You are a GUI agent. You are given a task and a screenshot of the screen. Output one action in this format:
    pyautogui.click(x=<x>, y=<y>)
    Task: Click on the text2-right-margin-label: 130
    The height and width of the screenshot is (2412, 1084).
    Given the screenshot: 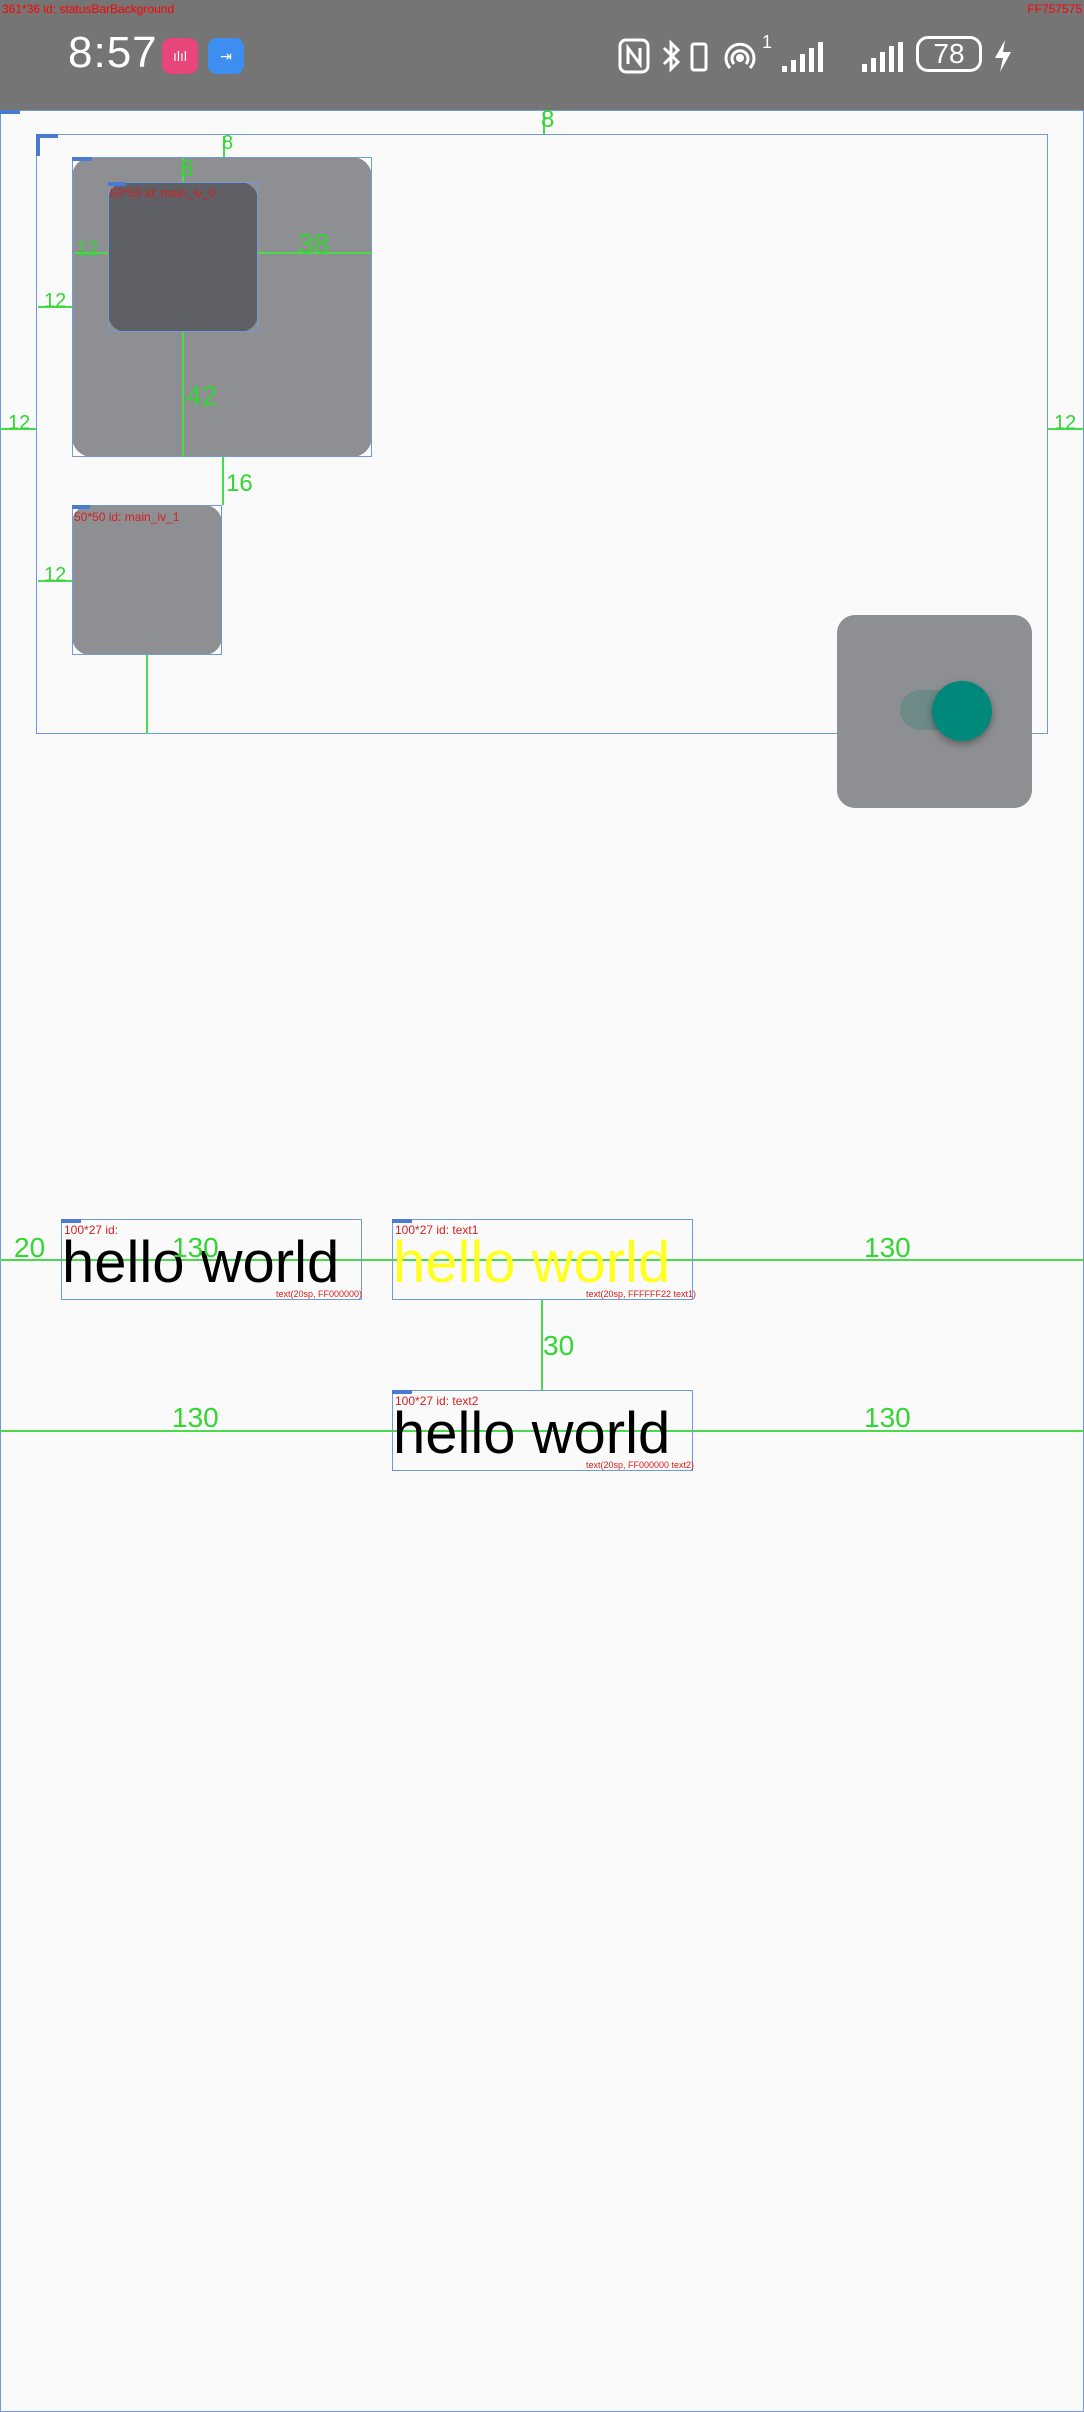 What is the action you would take?
    pyautogui.click(x=887, y=1417)
    